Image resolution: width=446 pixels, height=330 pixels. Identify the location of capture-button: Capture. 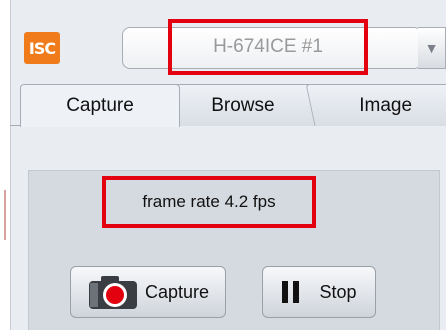
(148, 292).